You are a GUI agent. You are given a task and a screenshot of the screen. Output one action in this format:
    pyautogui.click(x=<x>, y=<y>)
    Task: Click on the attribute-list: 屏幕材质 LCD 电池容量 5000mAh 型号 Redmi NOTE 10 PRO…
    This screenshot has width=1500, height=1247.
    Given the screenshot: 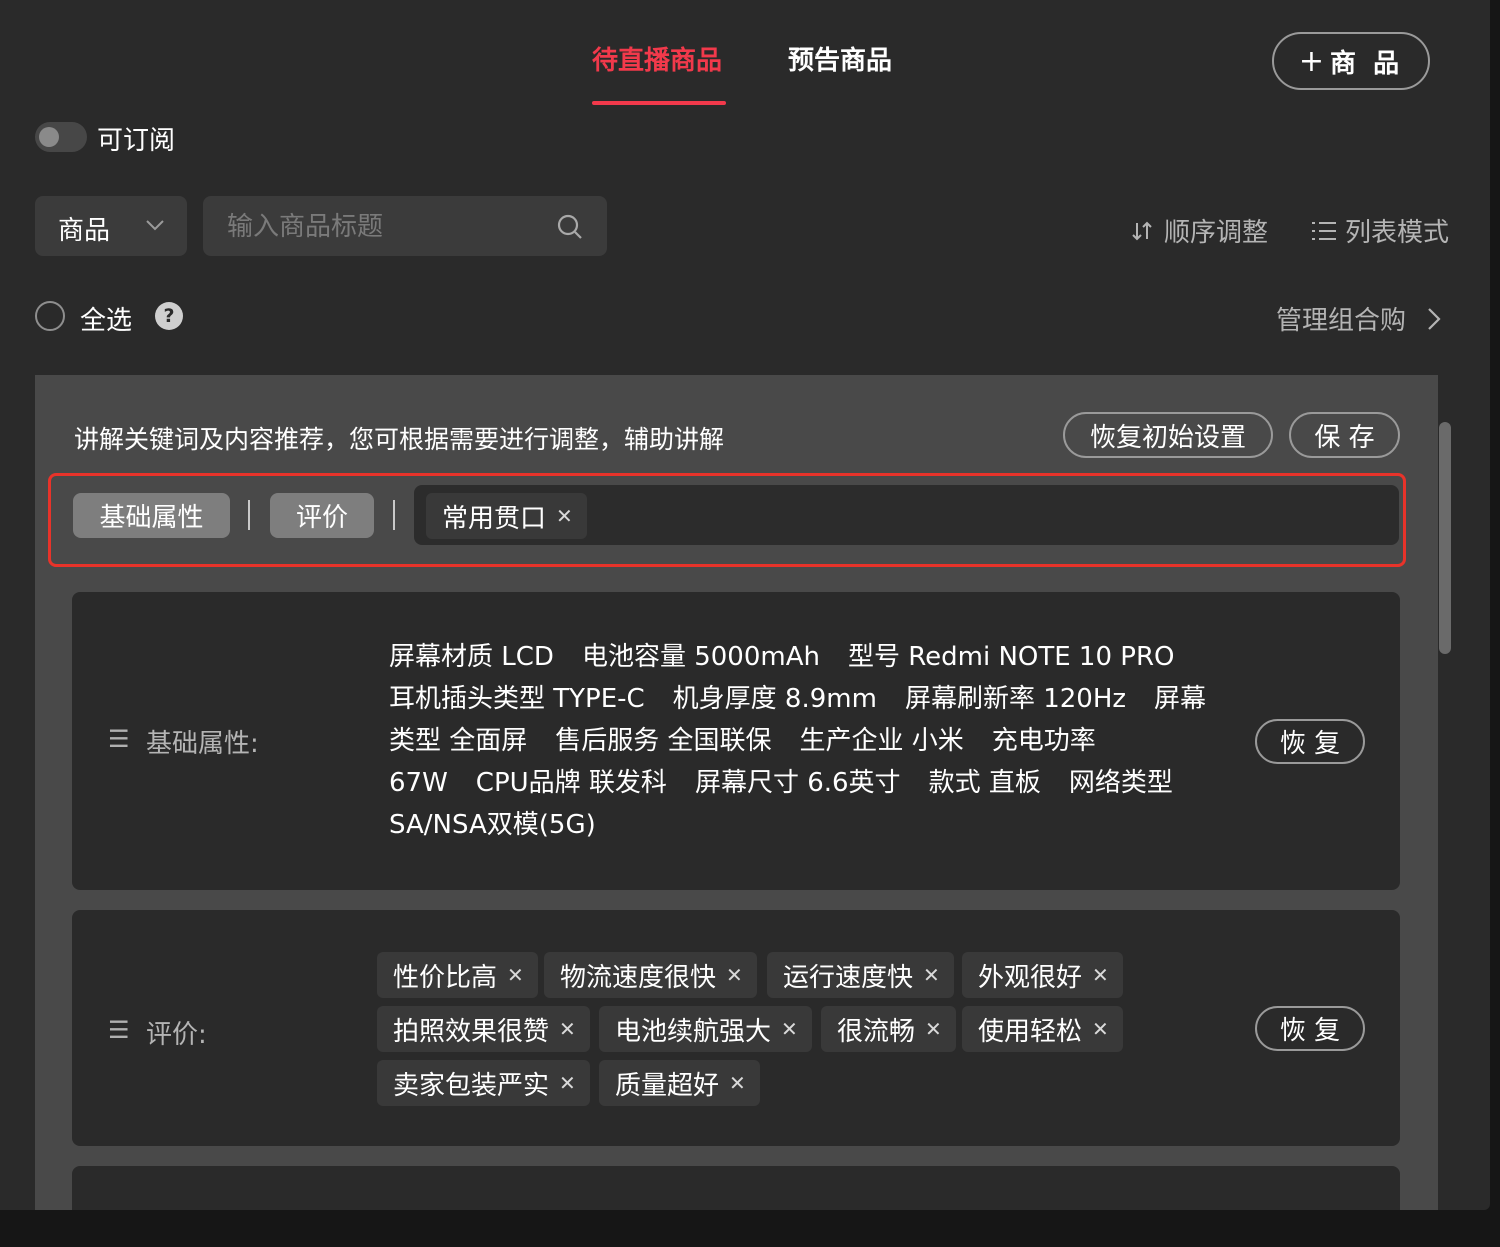 What is the action you would take?
    pyautogui.click(x=804, y=741)
    